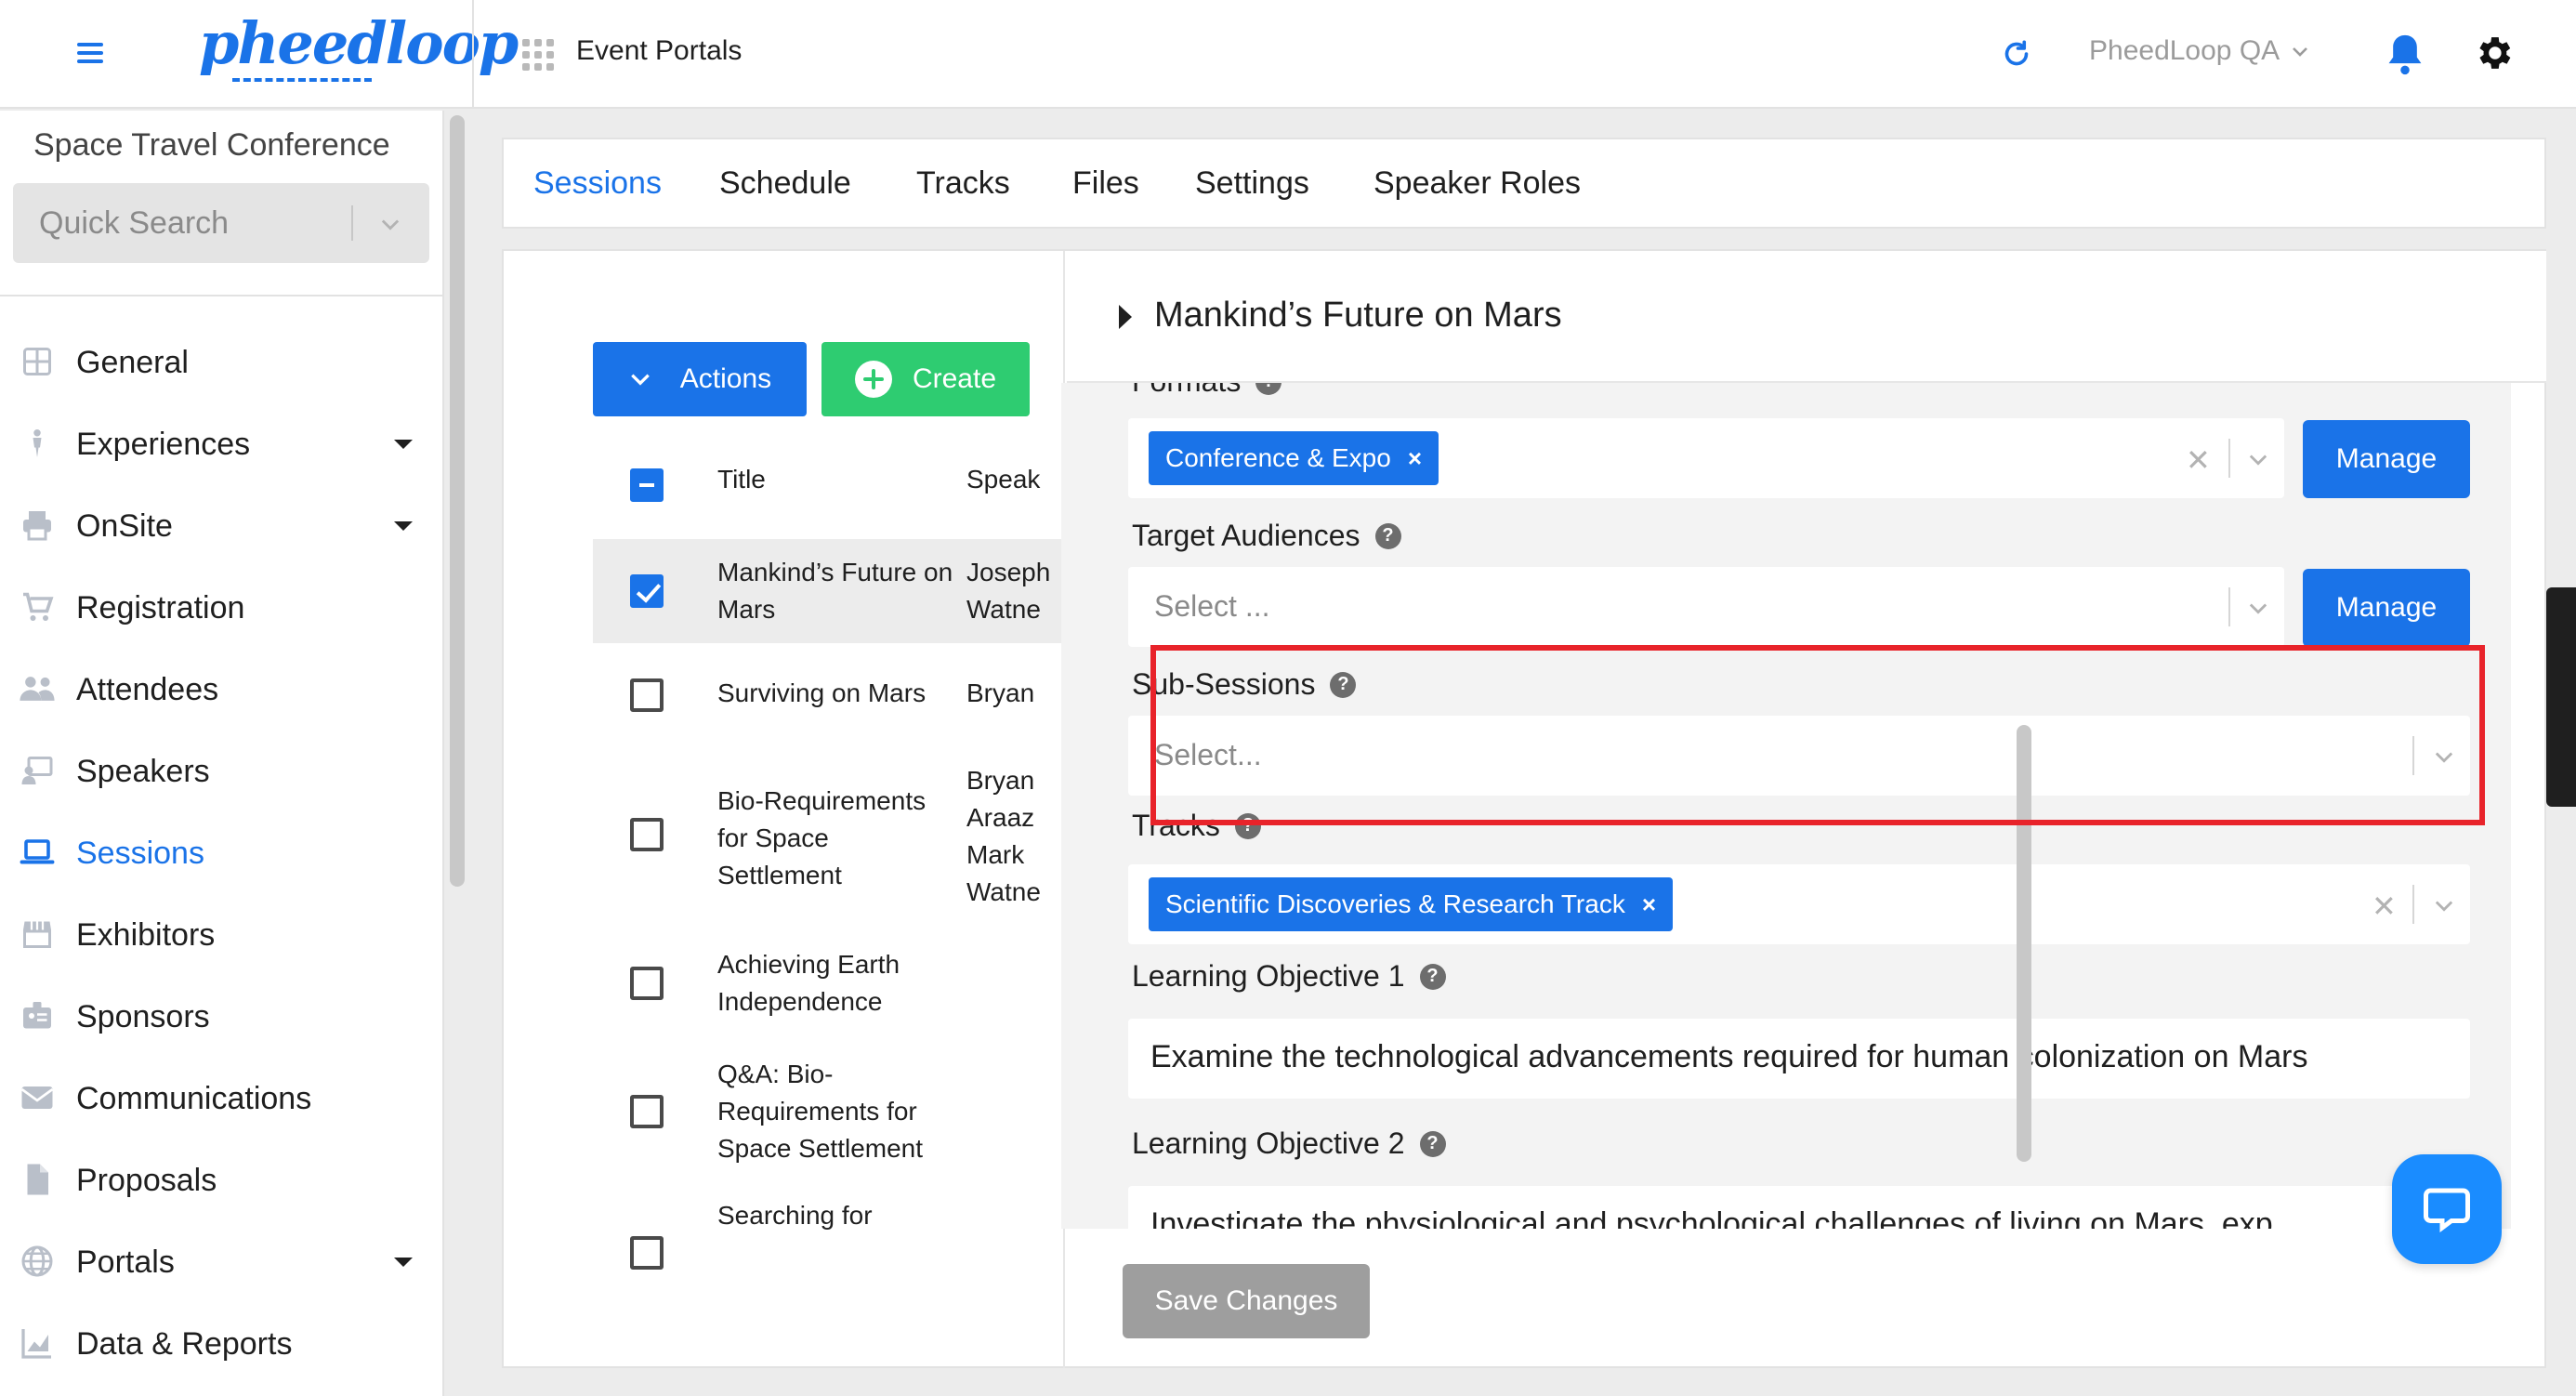 The image size is (2576, 1396). I want to click on chat-button, so click(2447, 1209).